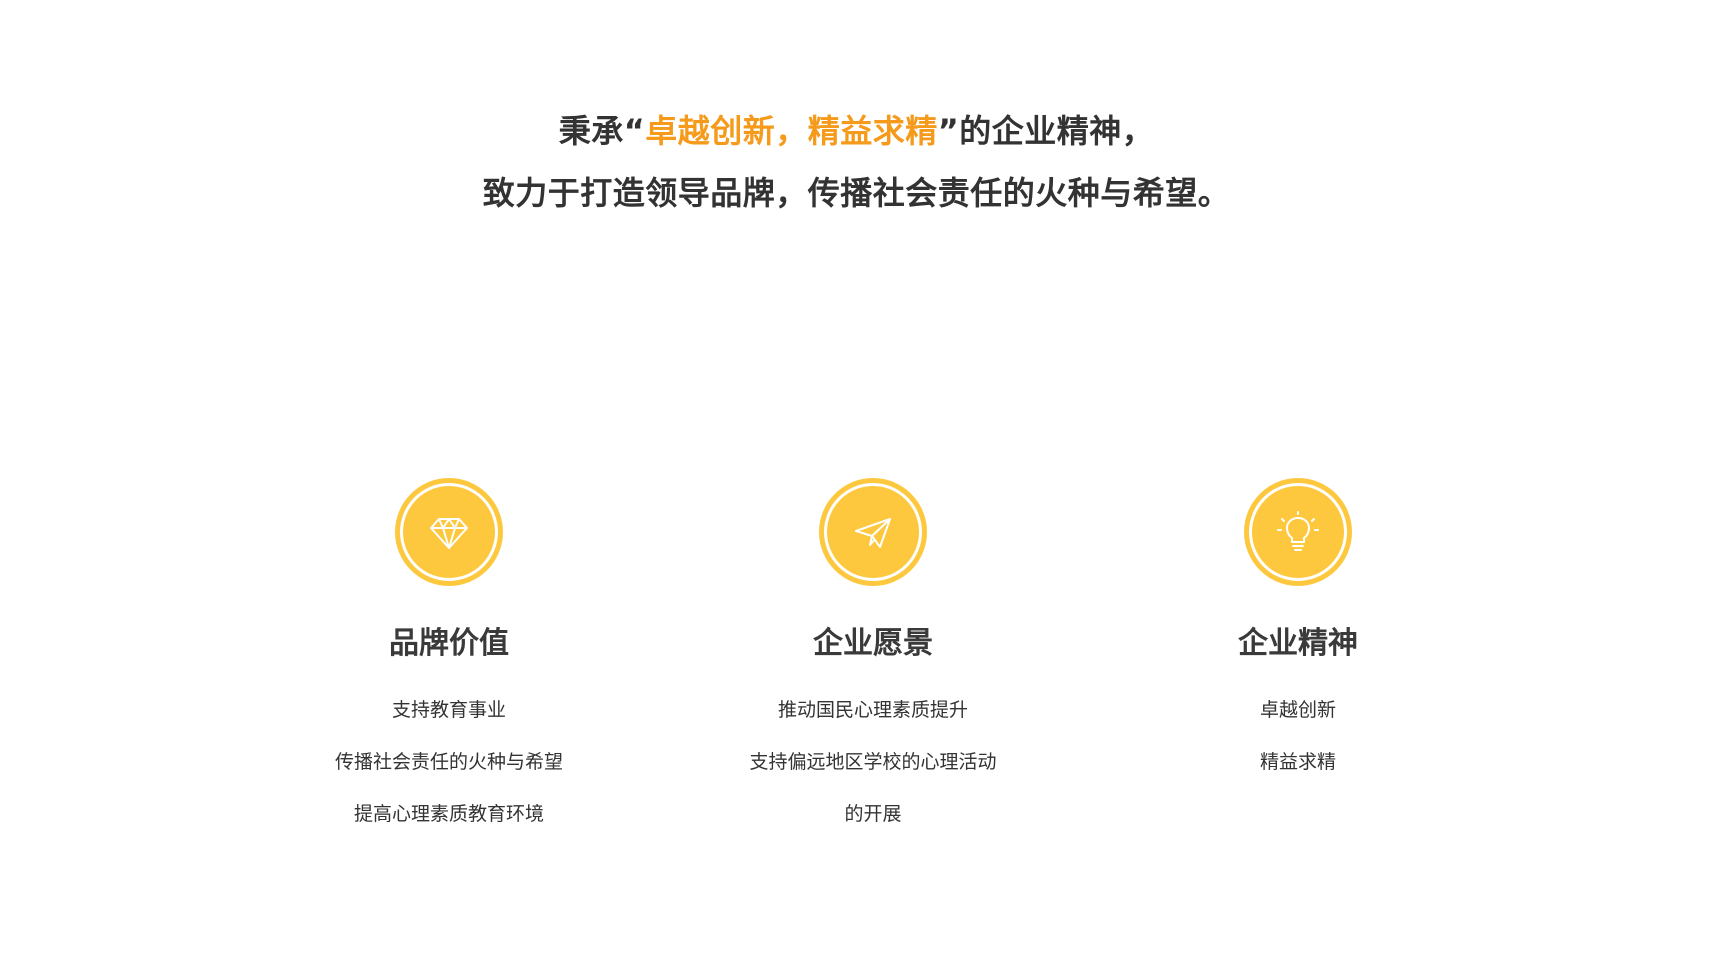 The width and height of the screenshot is (1713, 975). I want to click on headline-accent: 卓越创新，精益求精, so click(791, 131).